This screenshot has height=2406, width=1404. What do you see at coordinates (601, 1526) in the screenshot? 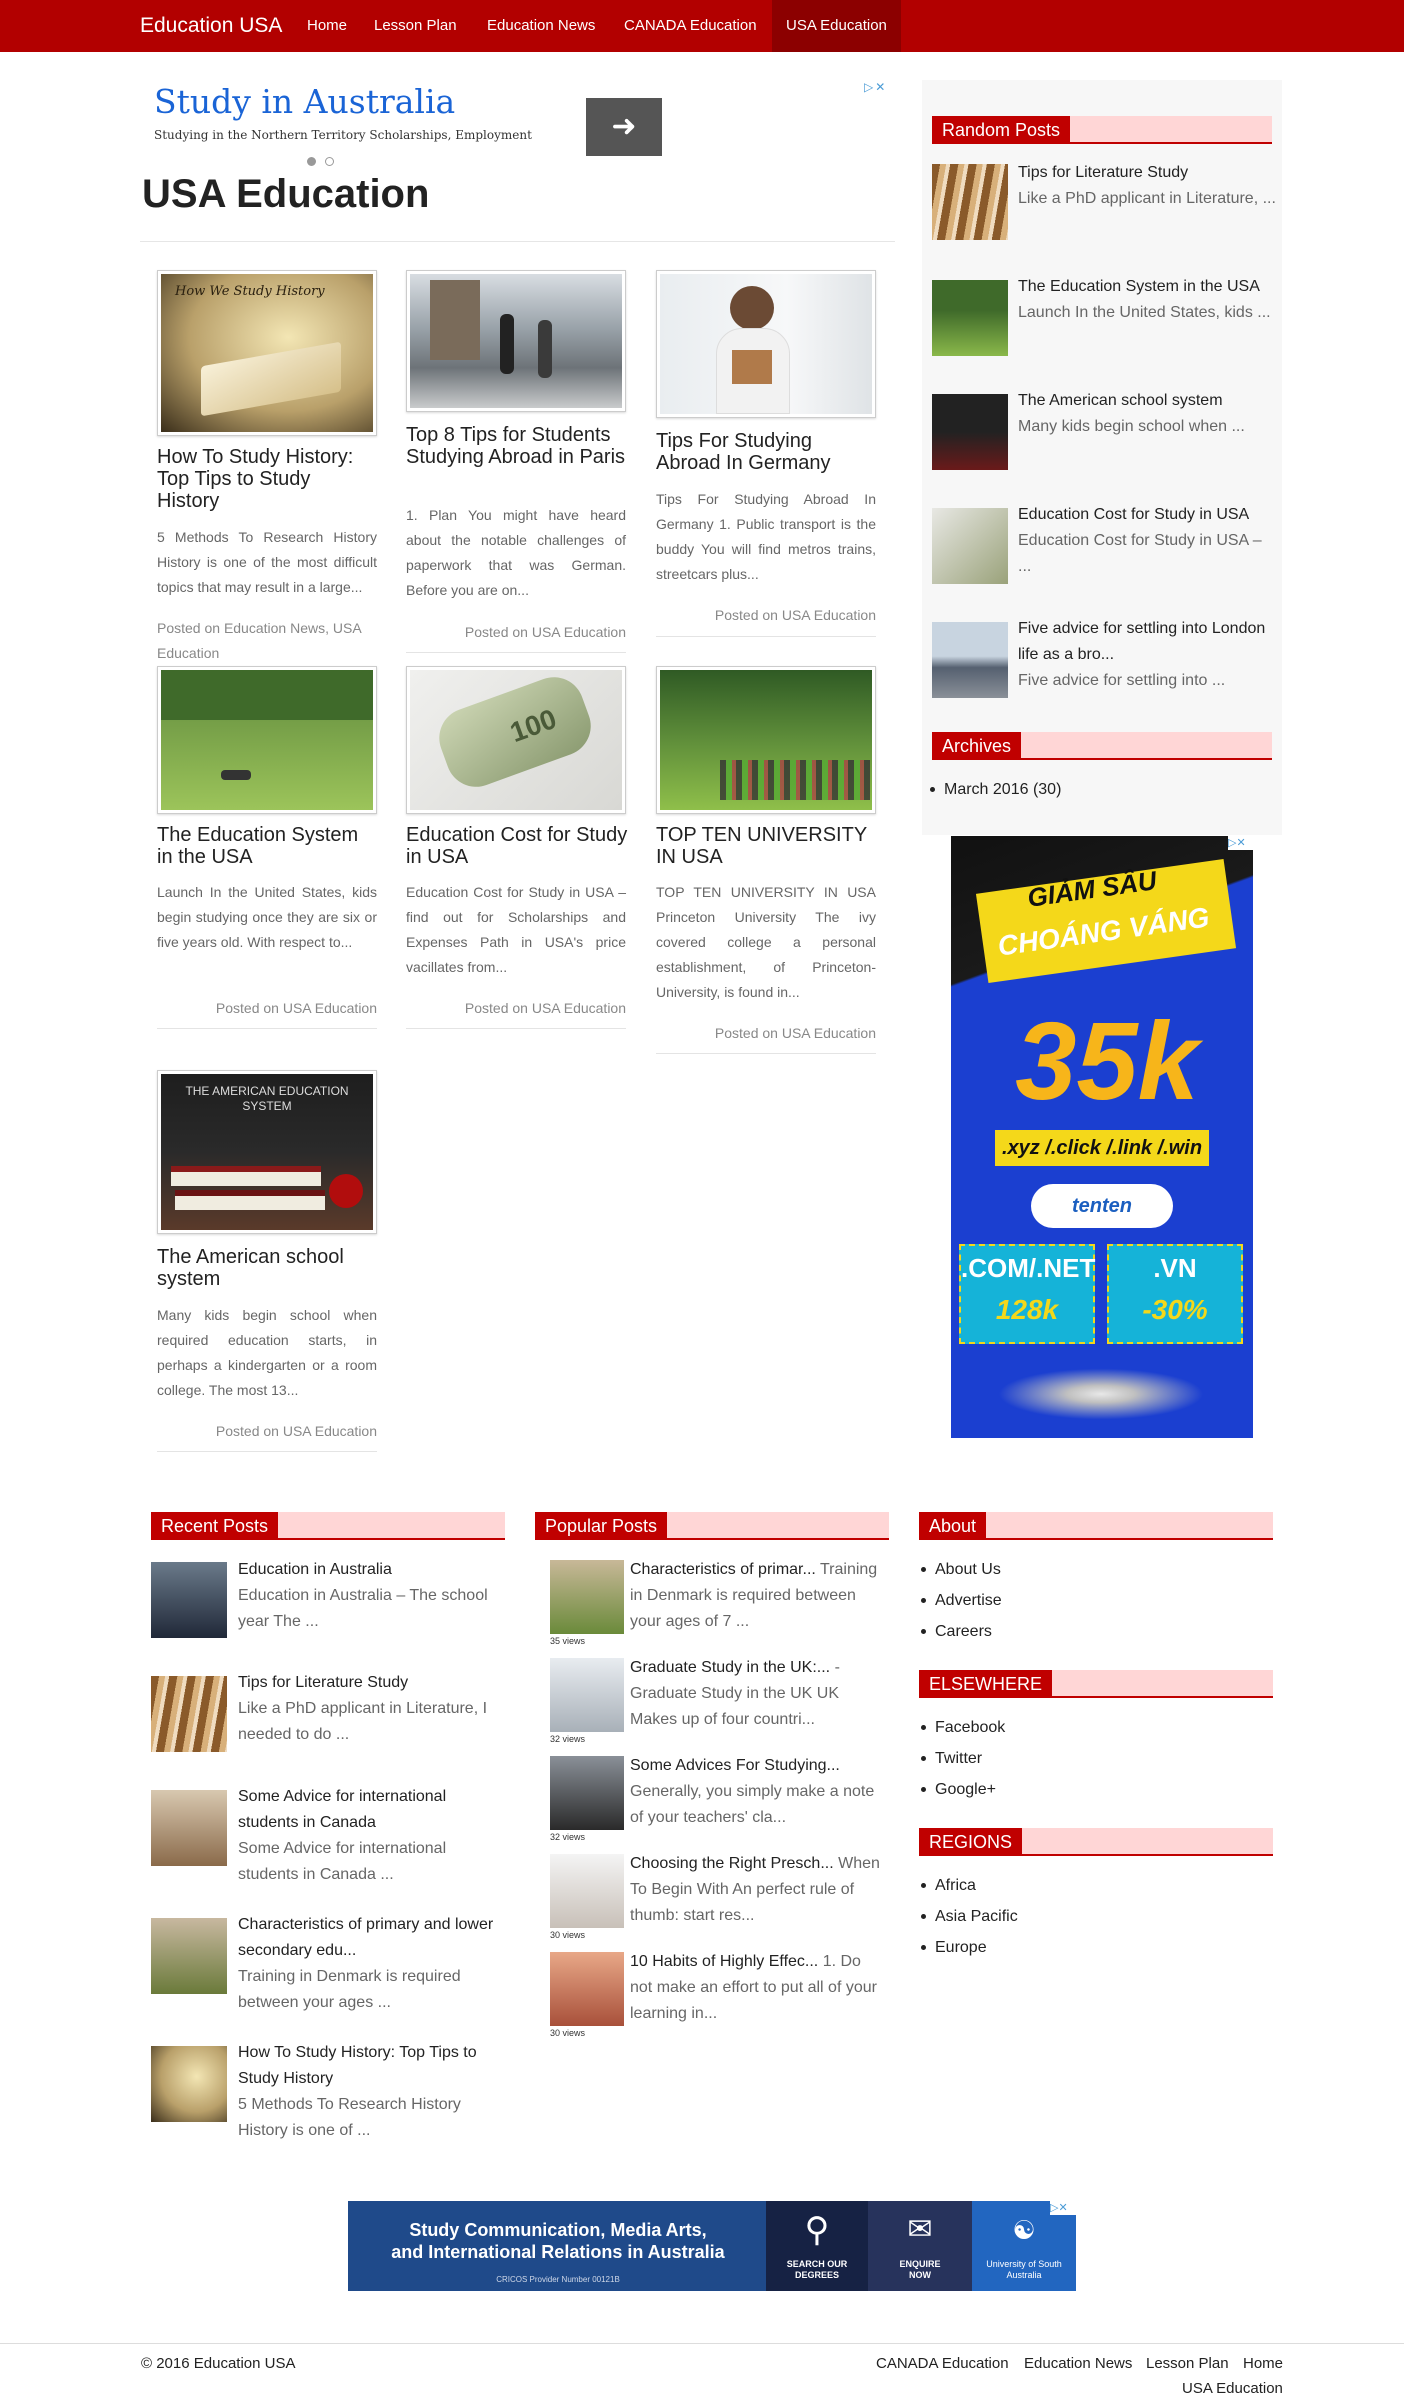
I see `widget-title: Popular Posts` at bounding box center [601, 1526].